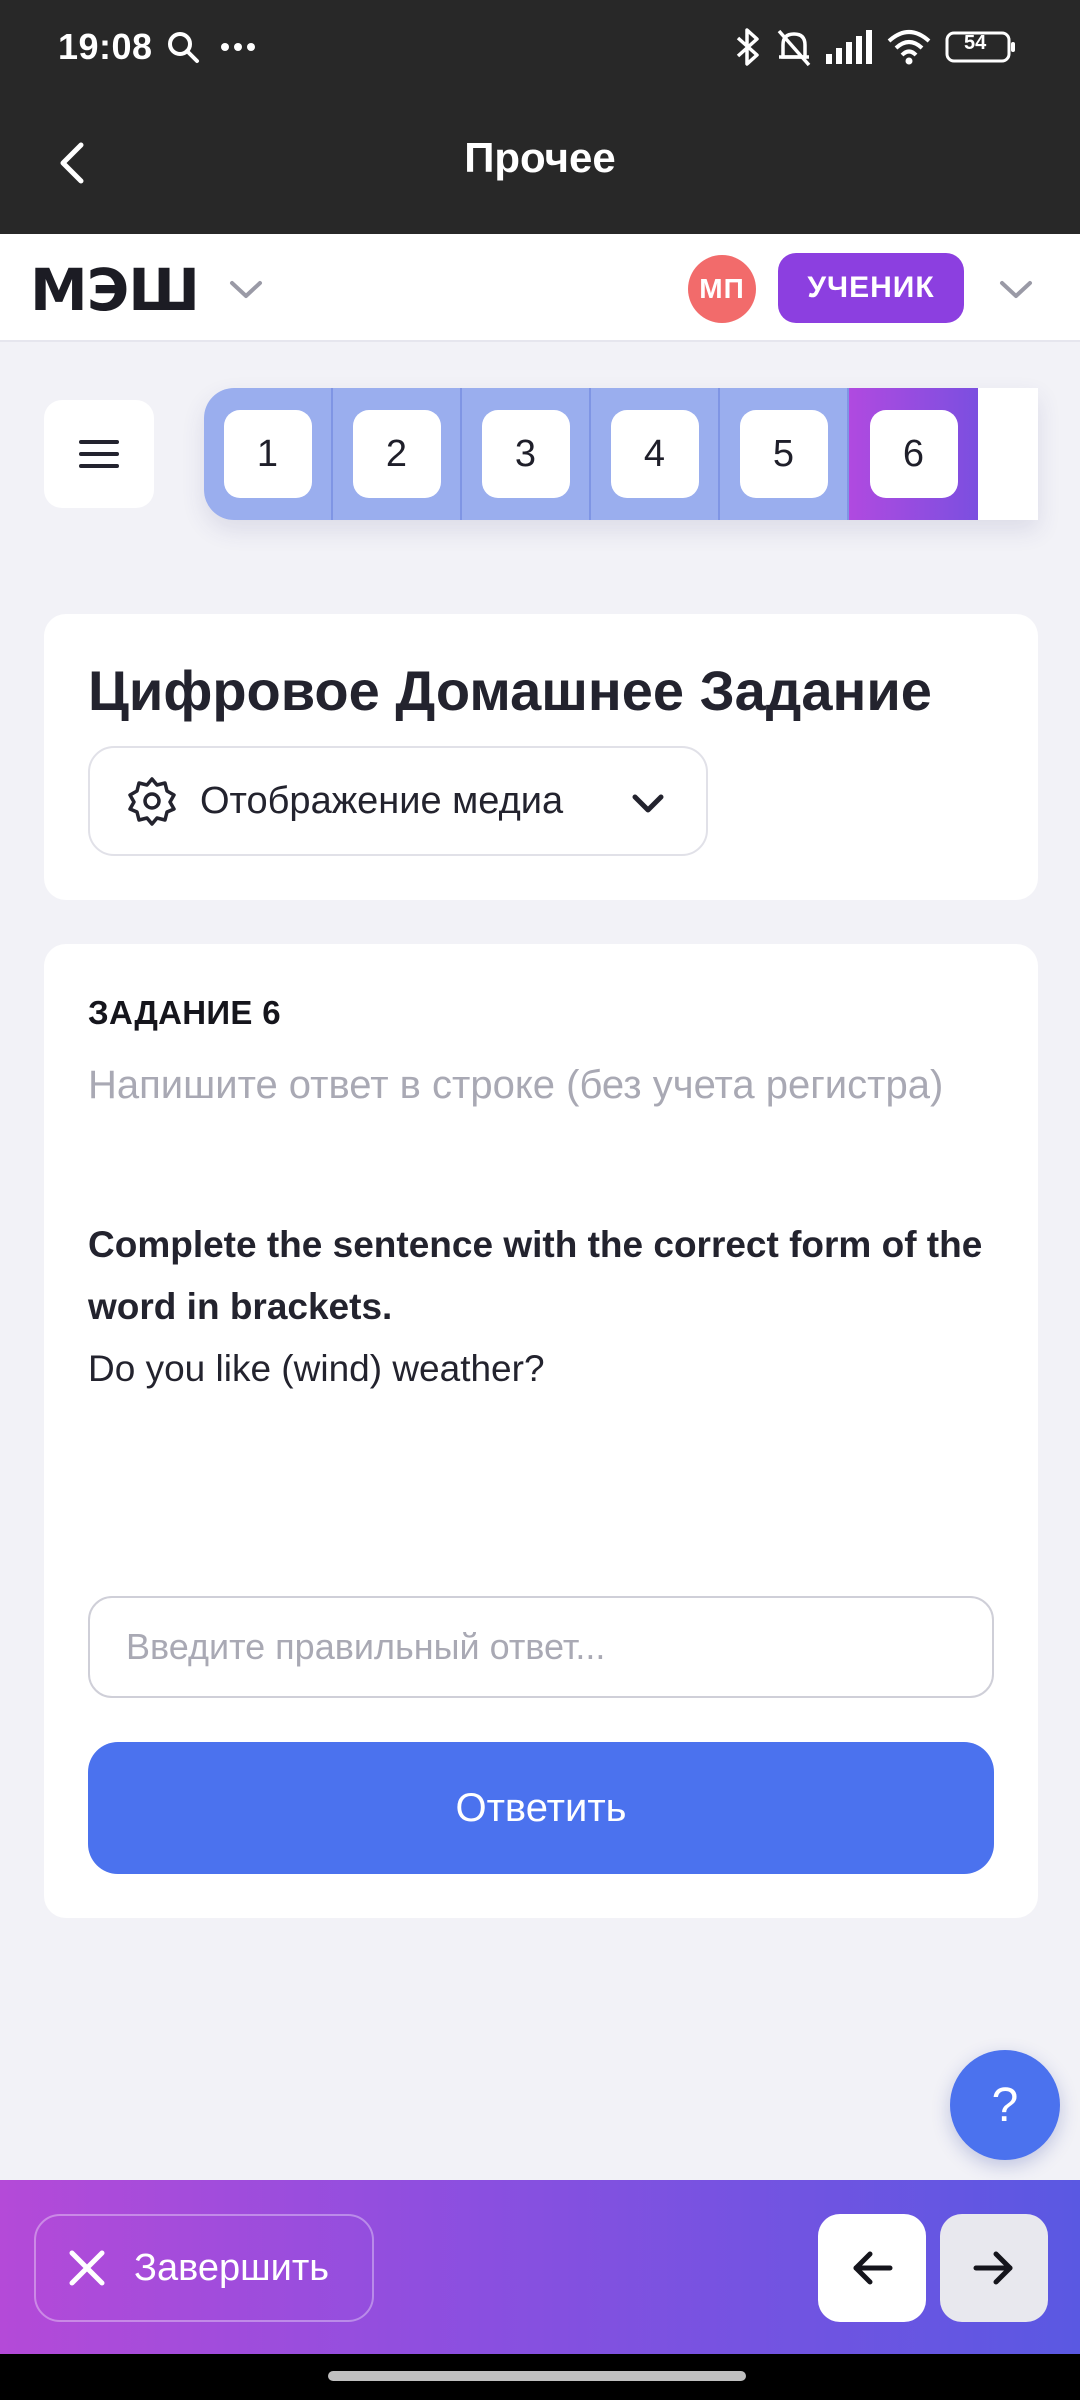 The image size is (1080, 2400). What do you see at coordinates (115, 290) in the screenshot?
I see `logo: МЭШ` at bounding box center [115, 290].